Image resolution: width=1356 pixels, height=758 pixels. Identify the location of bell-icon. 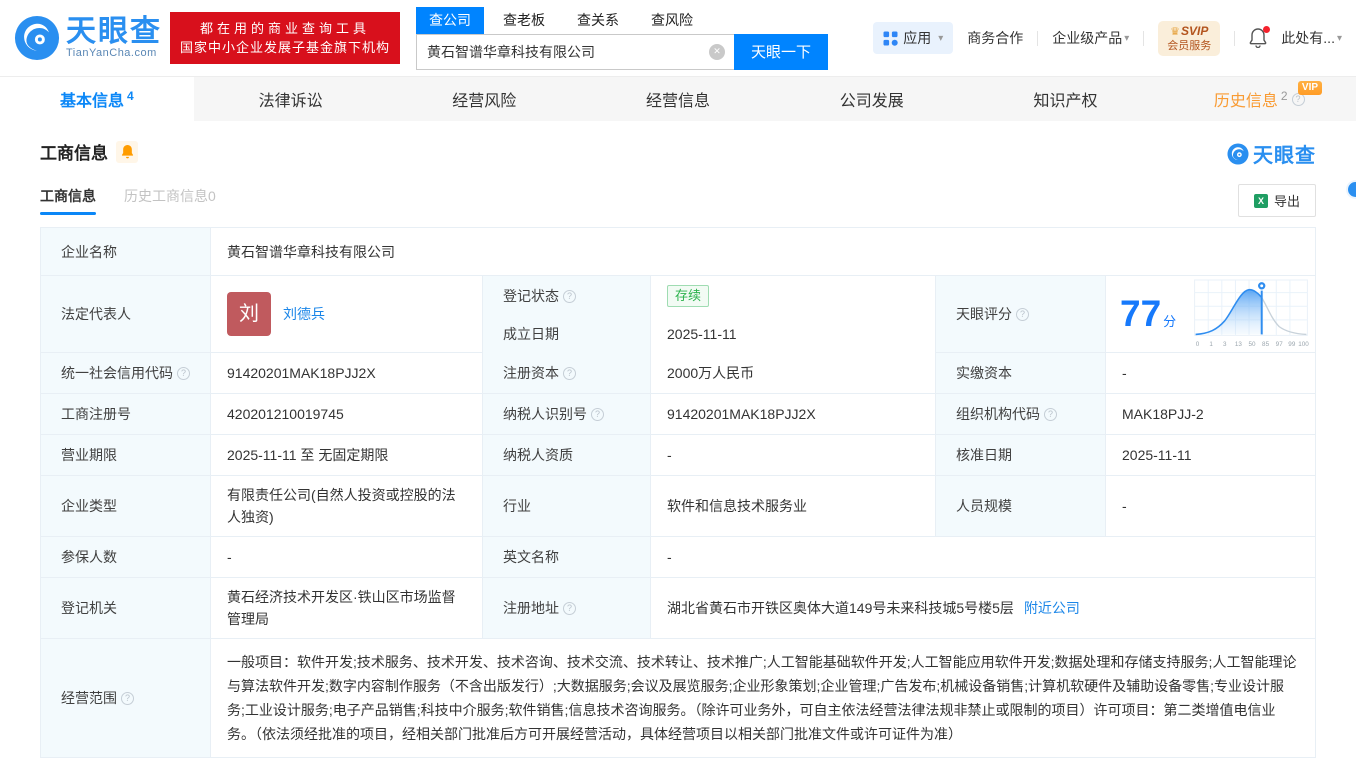
(127, 152).